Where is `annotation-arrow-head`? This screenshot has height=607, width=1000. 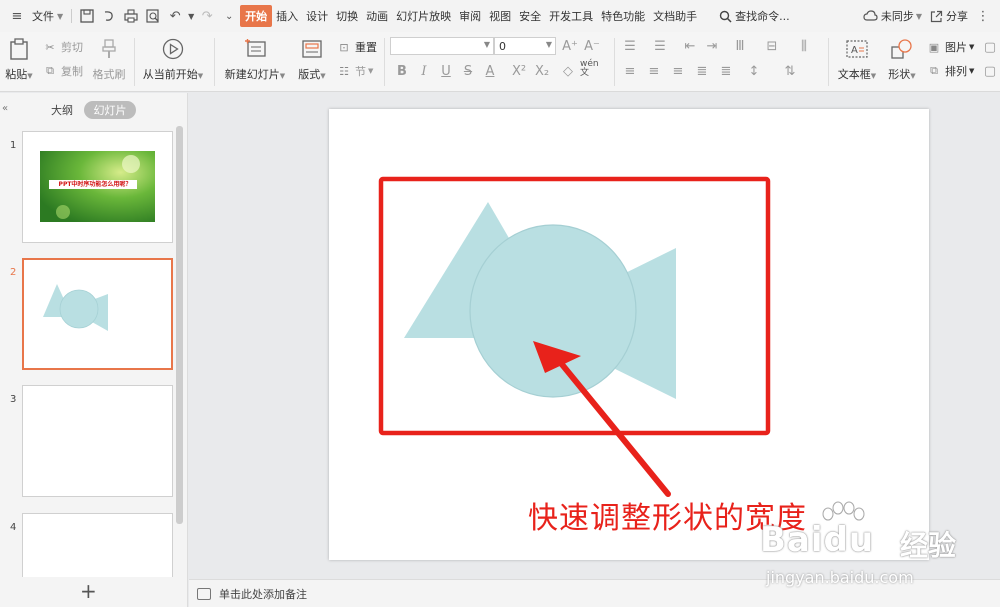 annotation-arrow-head is located at coordinates (557, 357).